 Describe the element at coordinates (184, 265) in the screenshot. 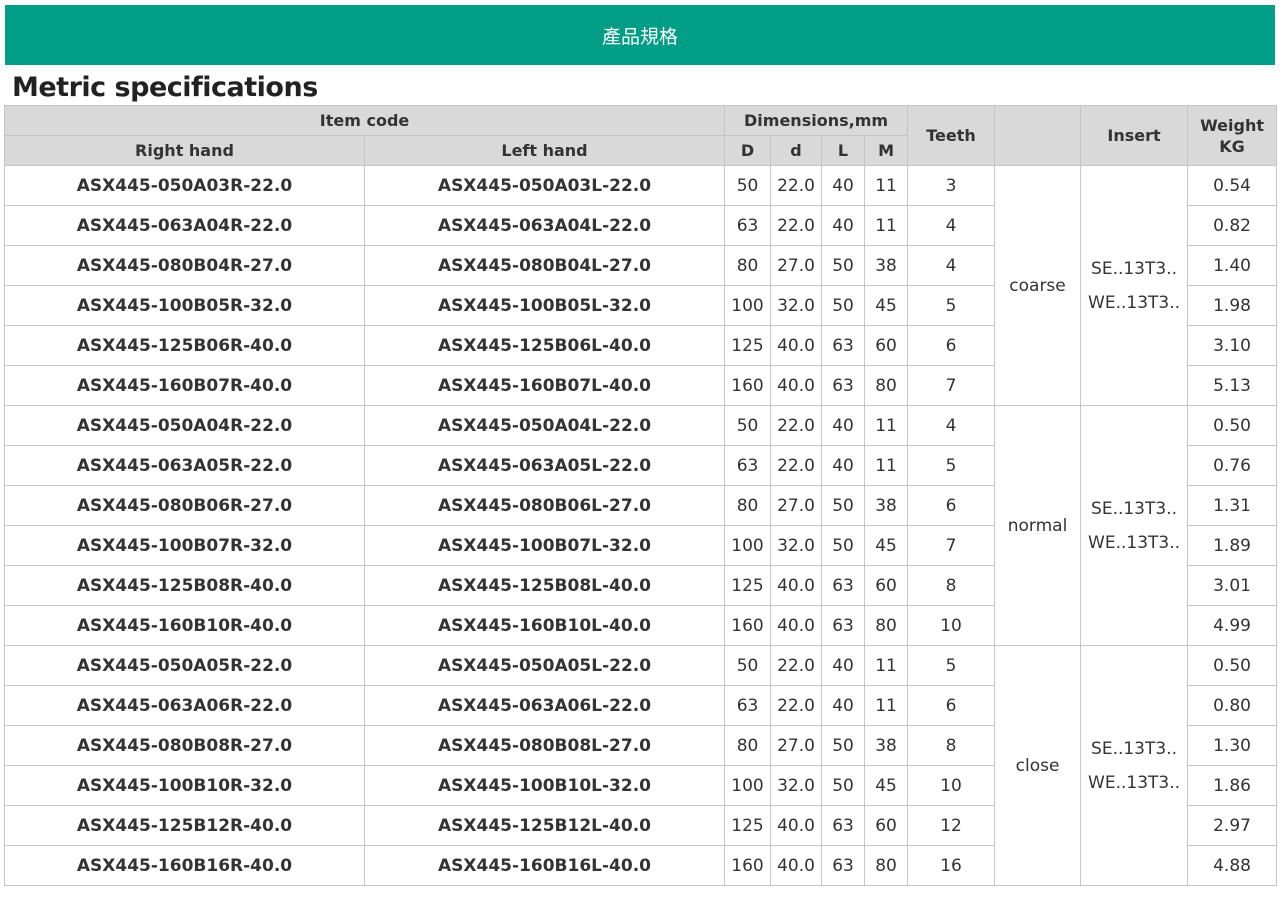

I see `right-hand-code: ASX445-080B04R-27.0` at that location.